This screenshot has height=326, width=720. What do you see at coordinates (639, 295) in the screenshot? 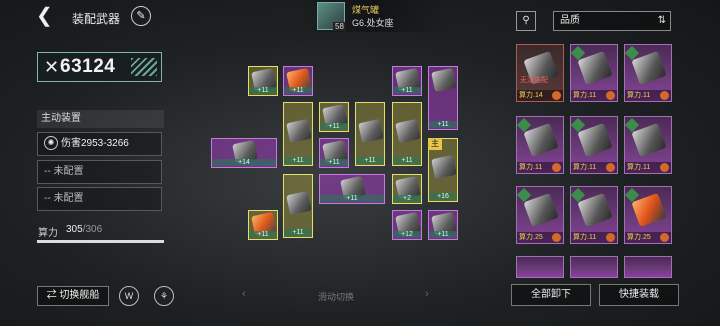
I see `quick-equip-button: 快捷装载` at bounding box center [639, 295].